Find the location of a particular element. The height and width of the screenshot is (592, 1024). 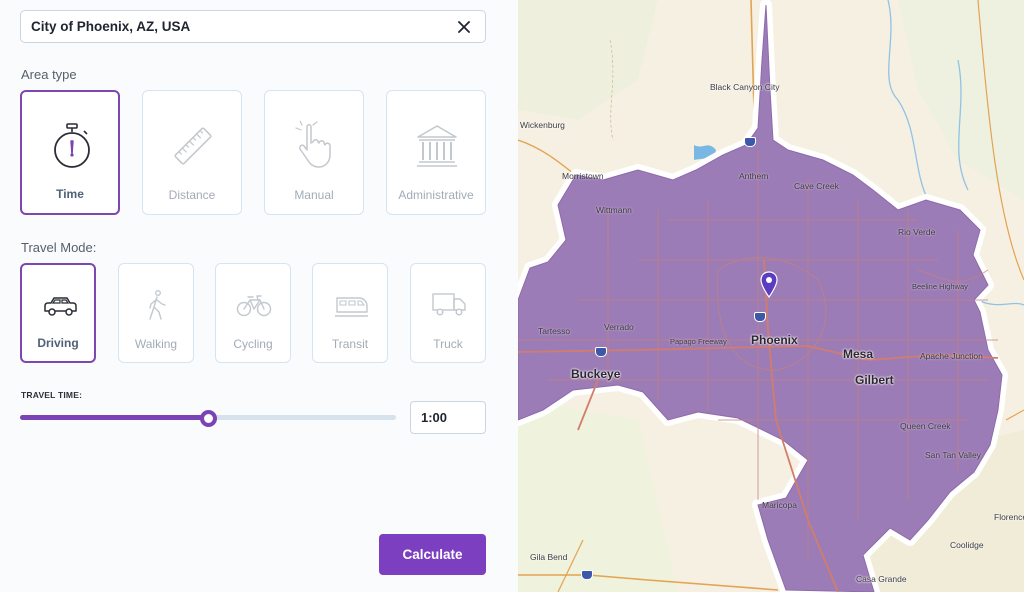

travel-time-slider is located at coordinates (208, 418).